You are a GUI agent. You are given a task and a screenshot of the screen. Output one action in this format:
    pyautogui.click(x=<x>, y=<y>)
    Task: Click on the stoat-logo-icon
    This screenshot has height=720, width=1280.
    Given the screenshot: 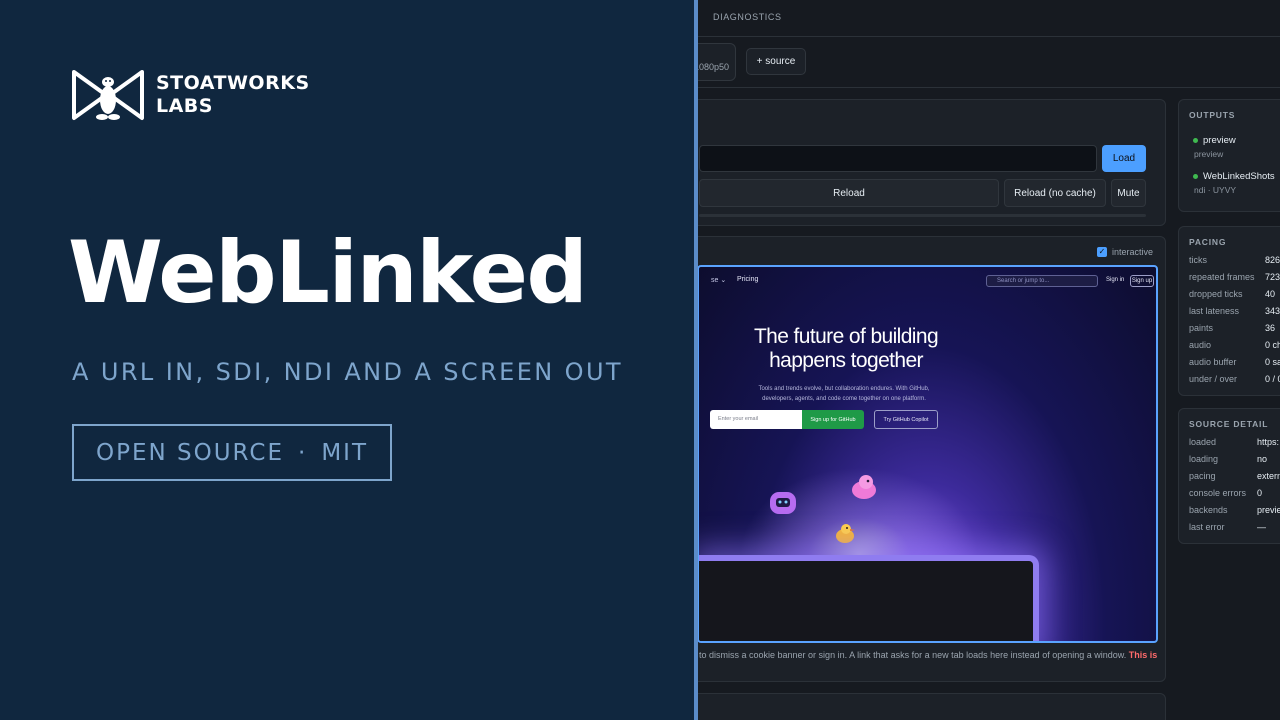 What is the action you would take?
    pyautogui.click(x=108, y=95)
    